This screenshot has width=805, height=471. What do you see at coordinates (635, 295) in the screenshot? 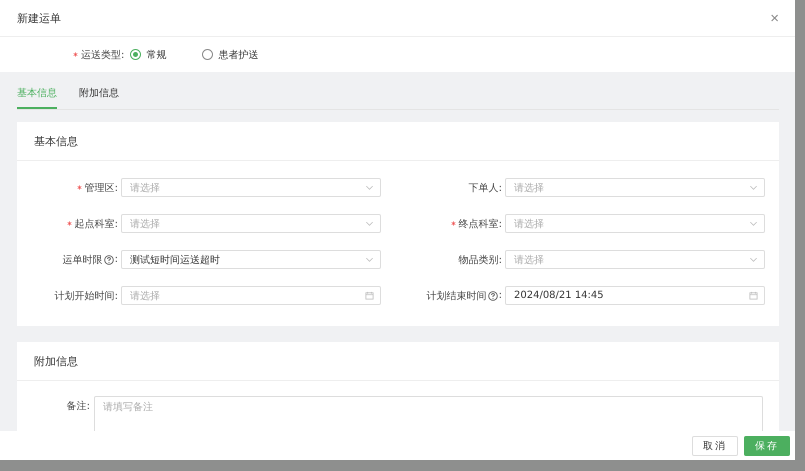
I see `date-field: 2024/08/21 14:45` at bounding box center [635, 295].